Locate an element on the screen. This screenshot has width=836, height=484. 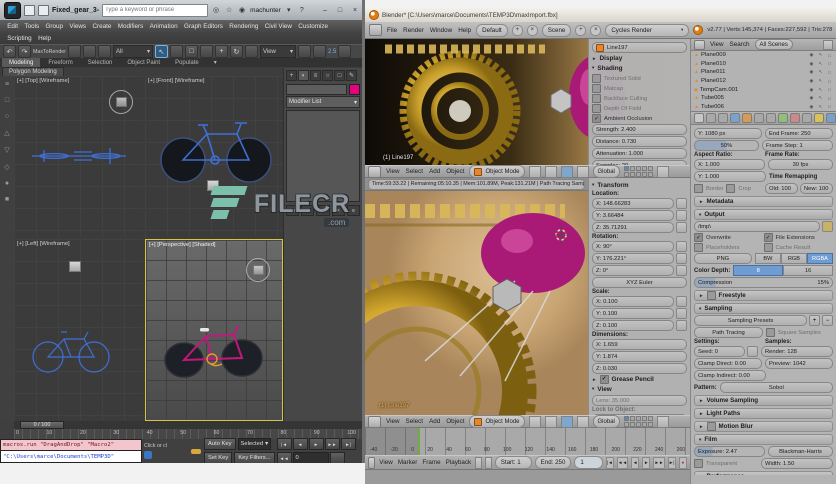
menu-view: View is located at coordinates (386, 462).